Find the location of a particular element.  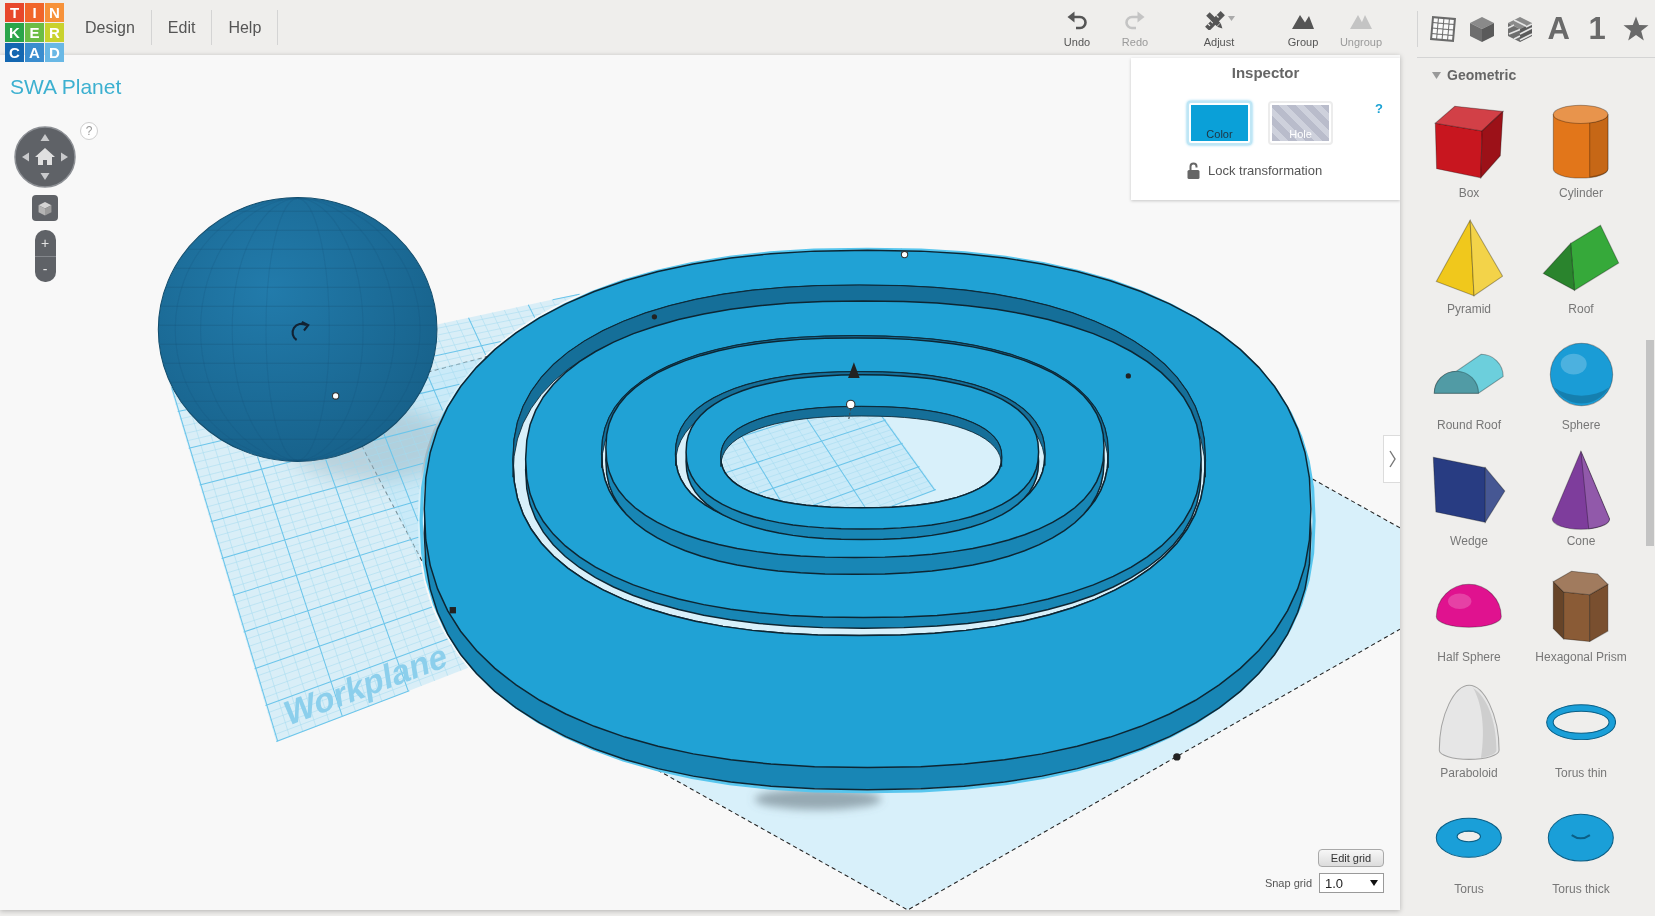

shape-item: Wedge is located at coordinates (1469, 498).